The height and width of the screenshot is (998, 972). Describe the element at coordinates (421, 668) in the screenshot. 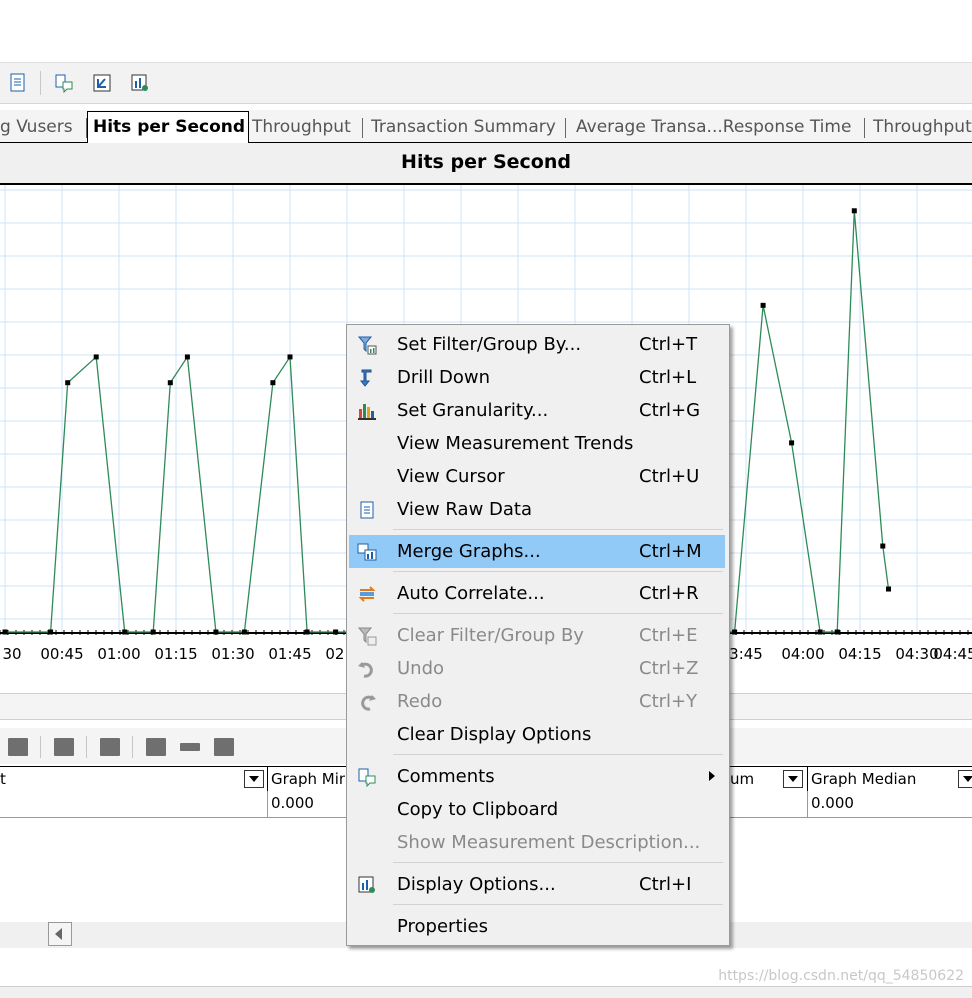

I see `menu-item-label: Undo` at that location.